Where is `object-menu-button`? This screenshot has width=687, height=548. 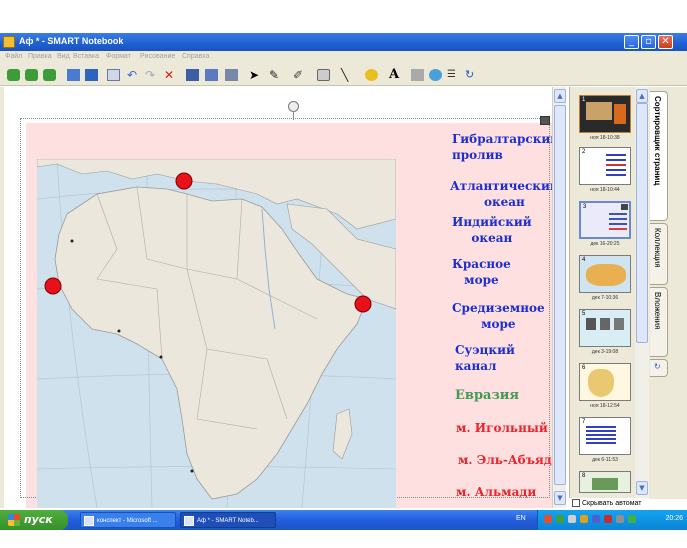 object-menu-button is located at coordinates (545, 120).